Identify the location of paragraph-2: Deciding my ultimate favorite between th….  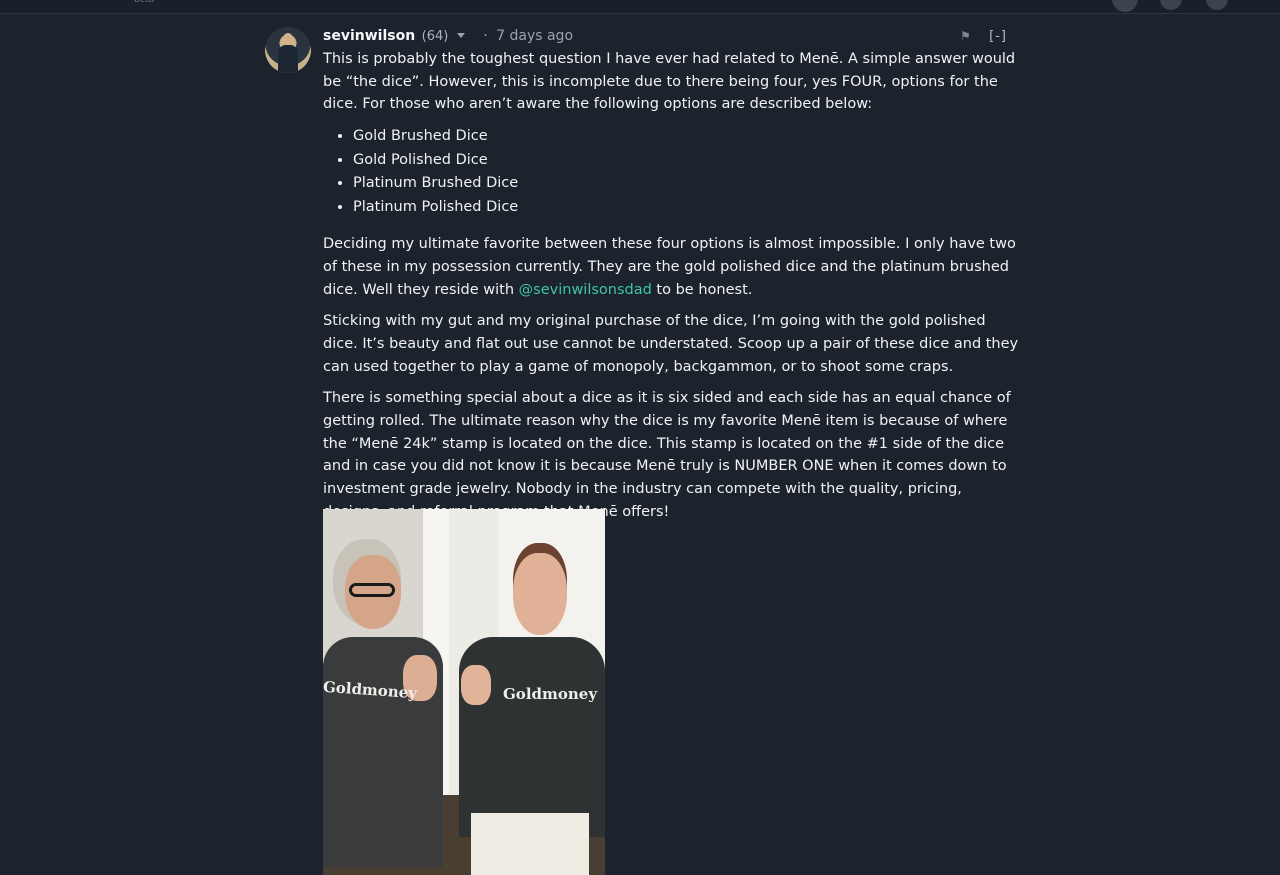
(673, 267).